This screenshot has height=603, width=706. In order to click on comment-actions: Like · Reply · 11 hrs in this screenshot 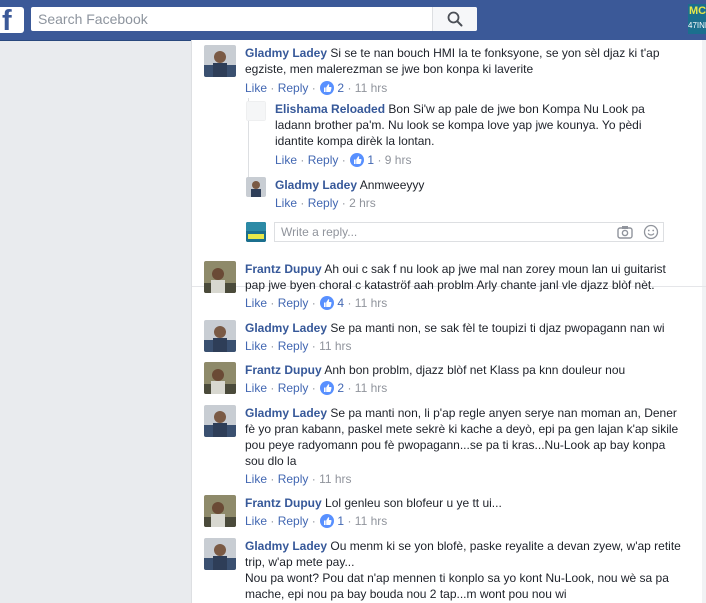, I will do `click(298, 479)`.